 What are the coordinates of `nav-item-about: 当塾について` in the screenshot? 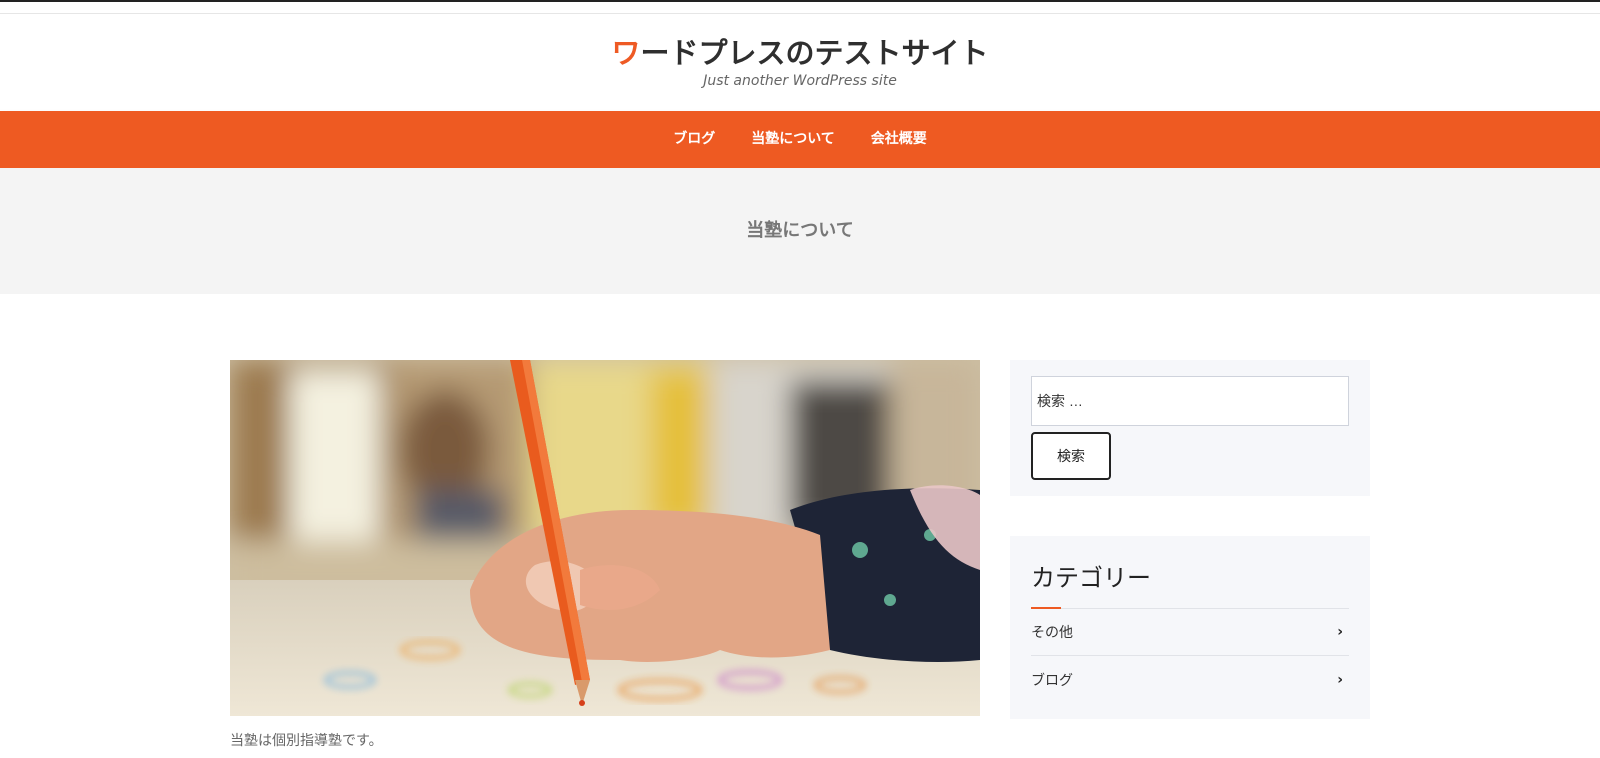 It's located at (793, 139).